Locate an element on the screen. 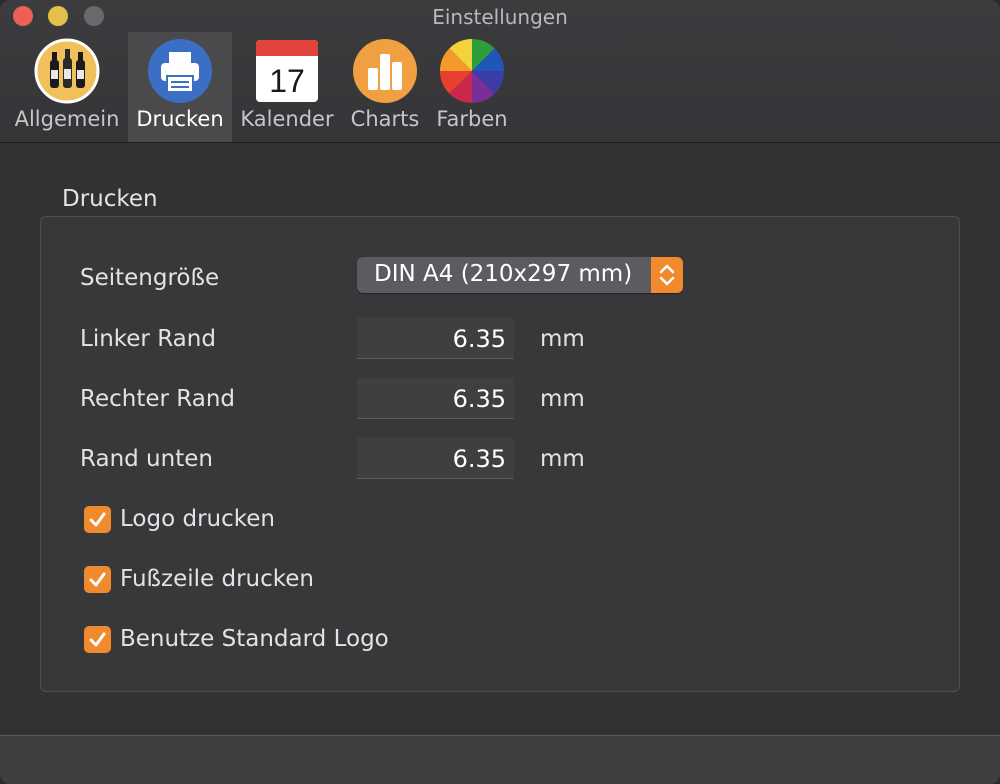 The image size is (1000, 784). popup-stepper is located at coordinates (667, 275).